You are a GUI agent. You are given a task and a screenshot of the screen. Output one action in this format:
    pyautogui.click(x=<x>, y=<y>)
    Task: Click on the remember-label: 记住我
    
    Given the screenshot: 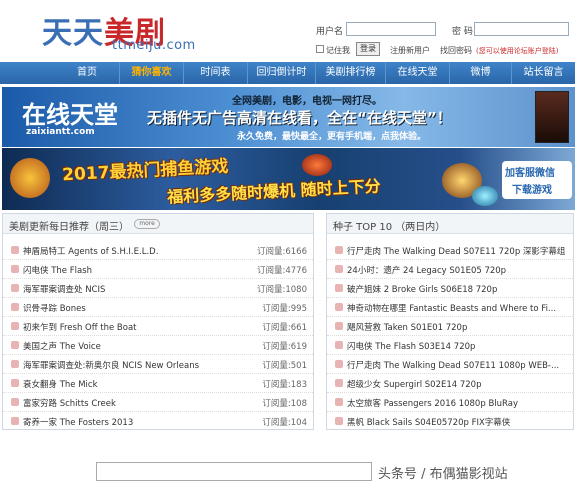 What is the action you would take?
    pyautogui.click(x=338, y=50)
    